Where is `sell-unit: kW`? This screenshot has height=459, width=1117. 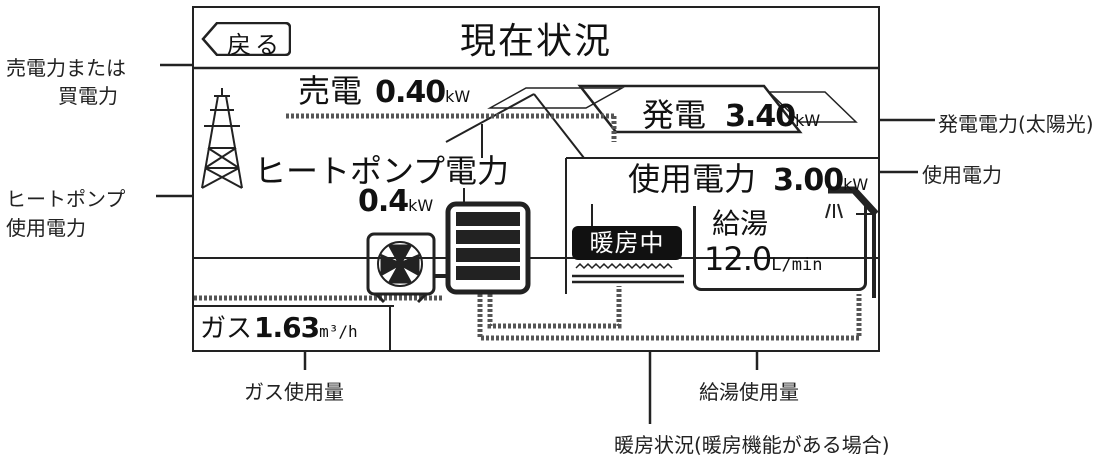
sell-unit: kW is located at coordinates (458, 96).